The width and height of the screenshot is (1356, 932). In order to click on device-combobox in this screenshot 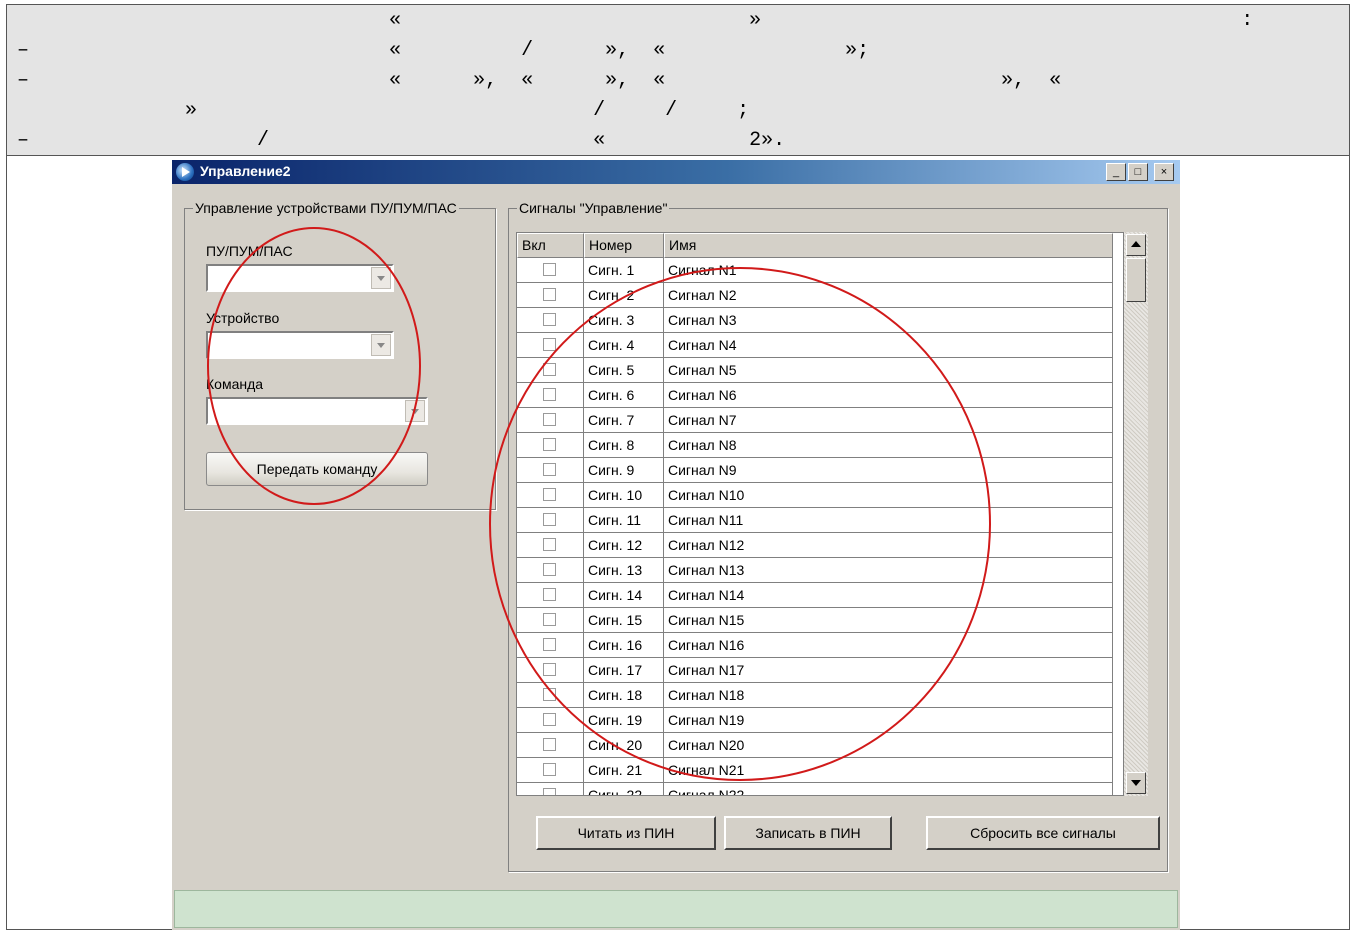, I will do `click(300, 345)`.